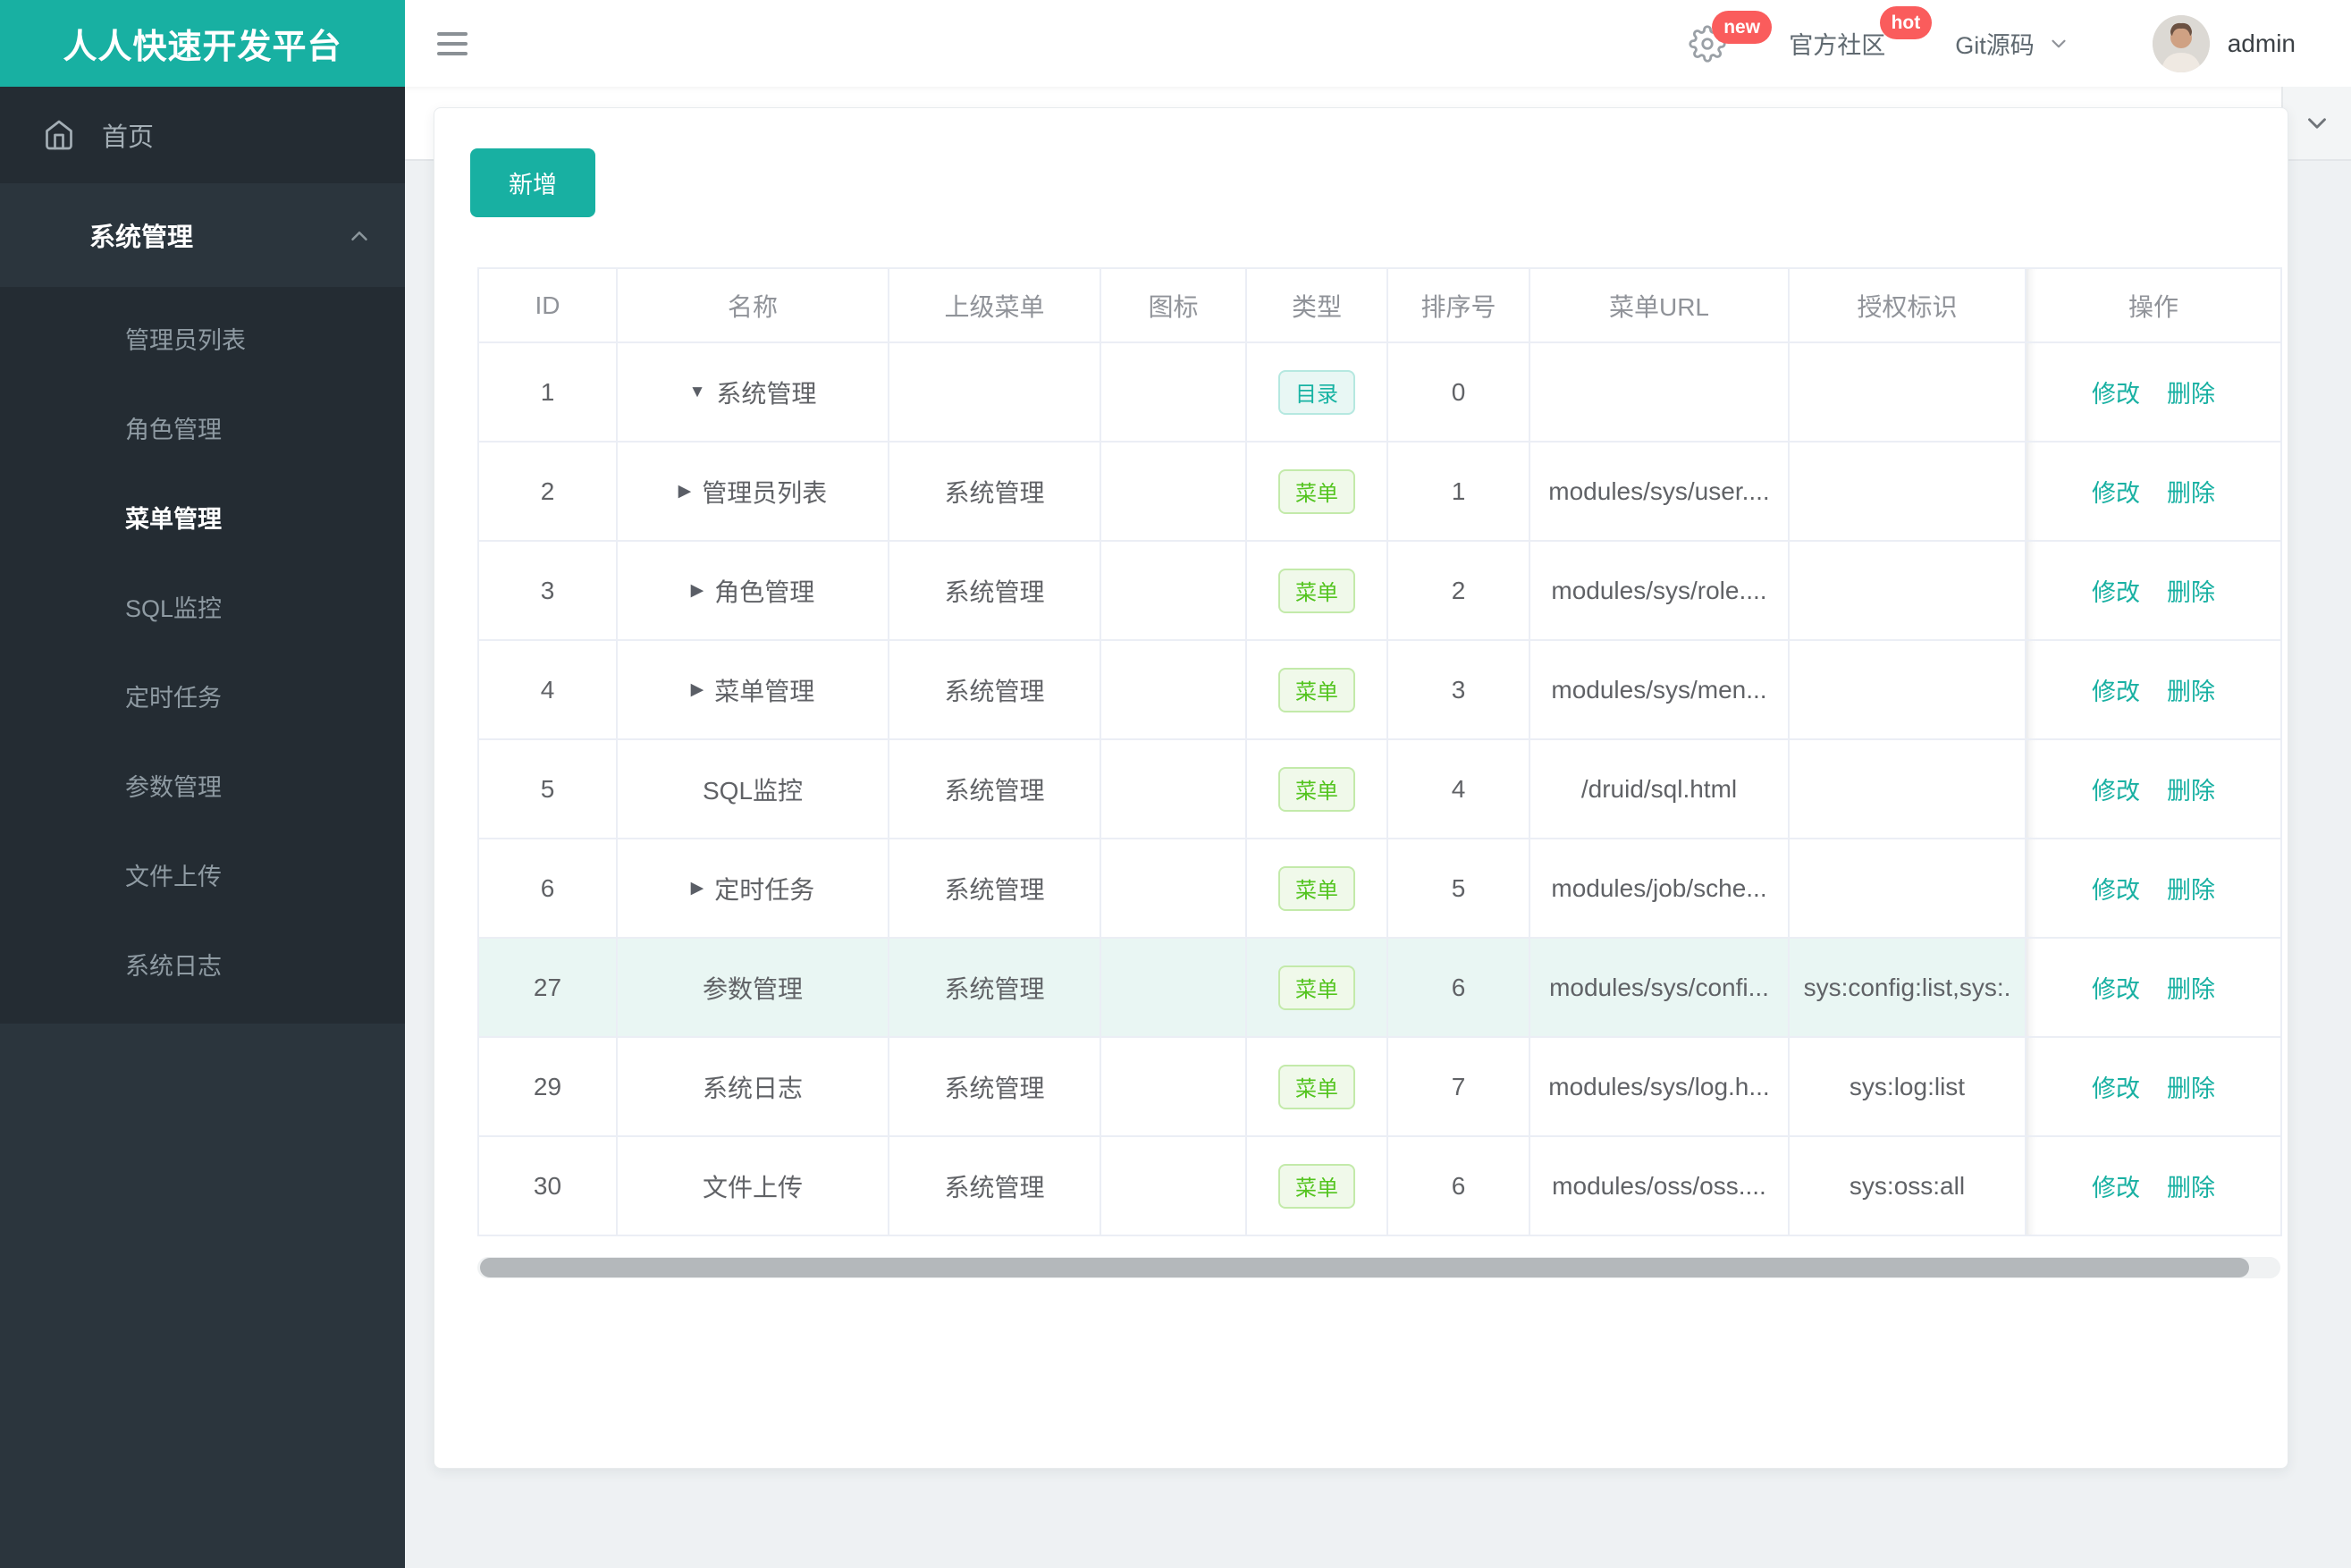  I want to click on menu-name: 菜单管理, so click(764, 691).